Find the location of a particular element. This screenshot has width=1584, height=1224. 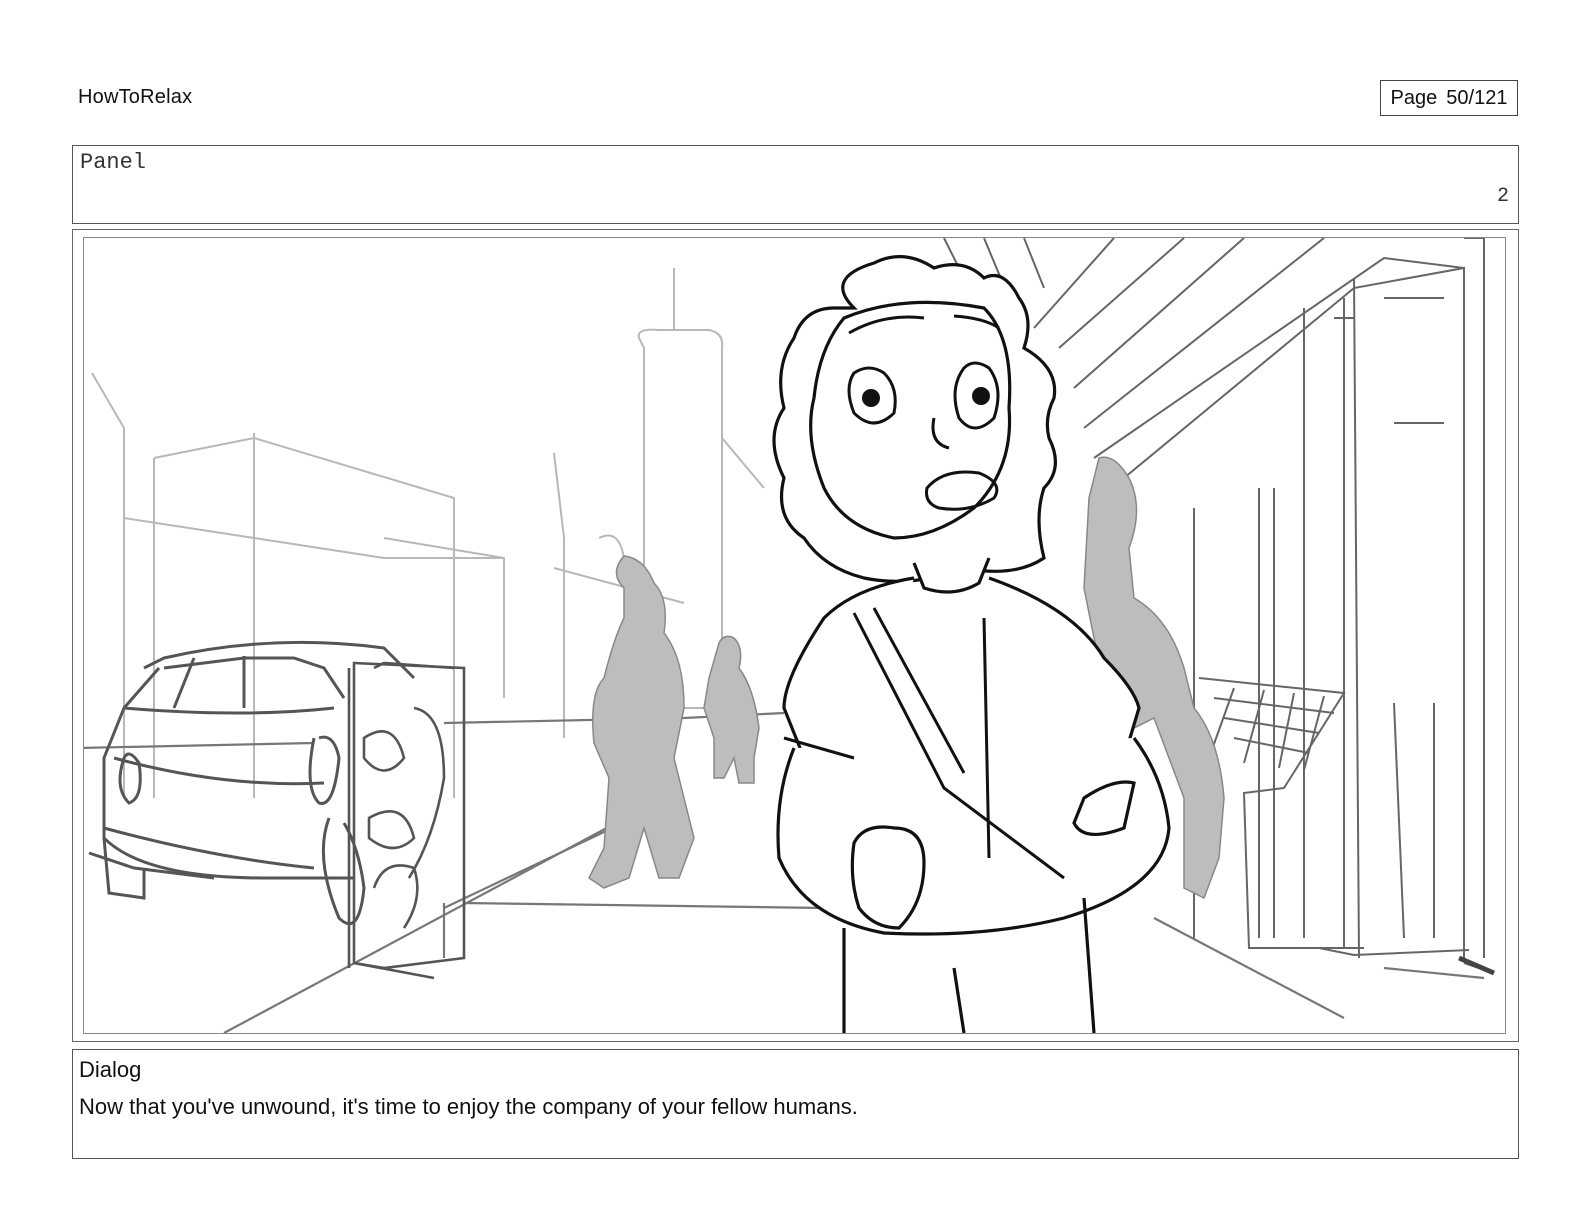

post-sketch is located at coordinates (406, 820).